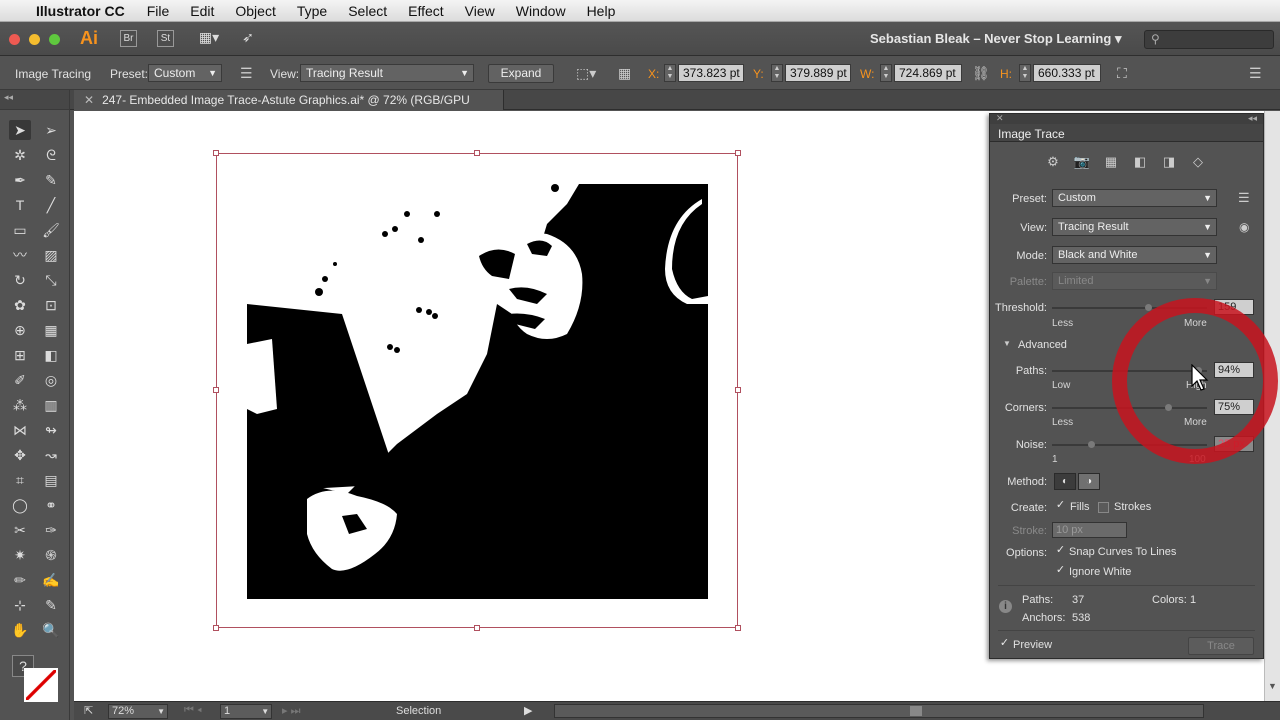 The height and width of the screenshot is (720, 1280). I want to click on panel-tab: Image Trace, so click(1126, 133).